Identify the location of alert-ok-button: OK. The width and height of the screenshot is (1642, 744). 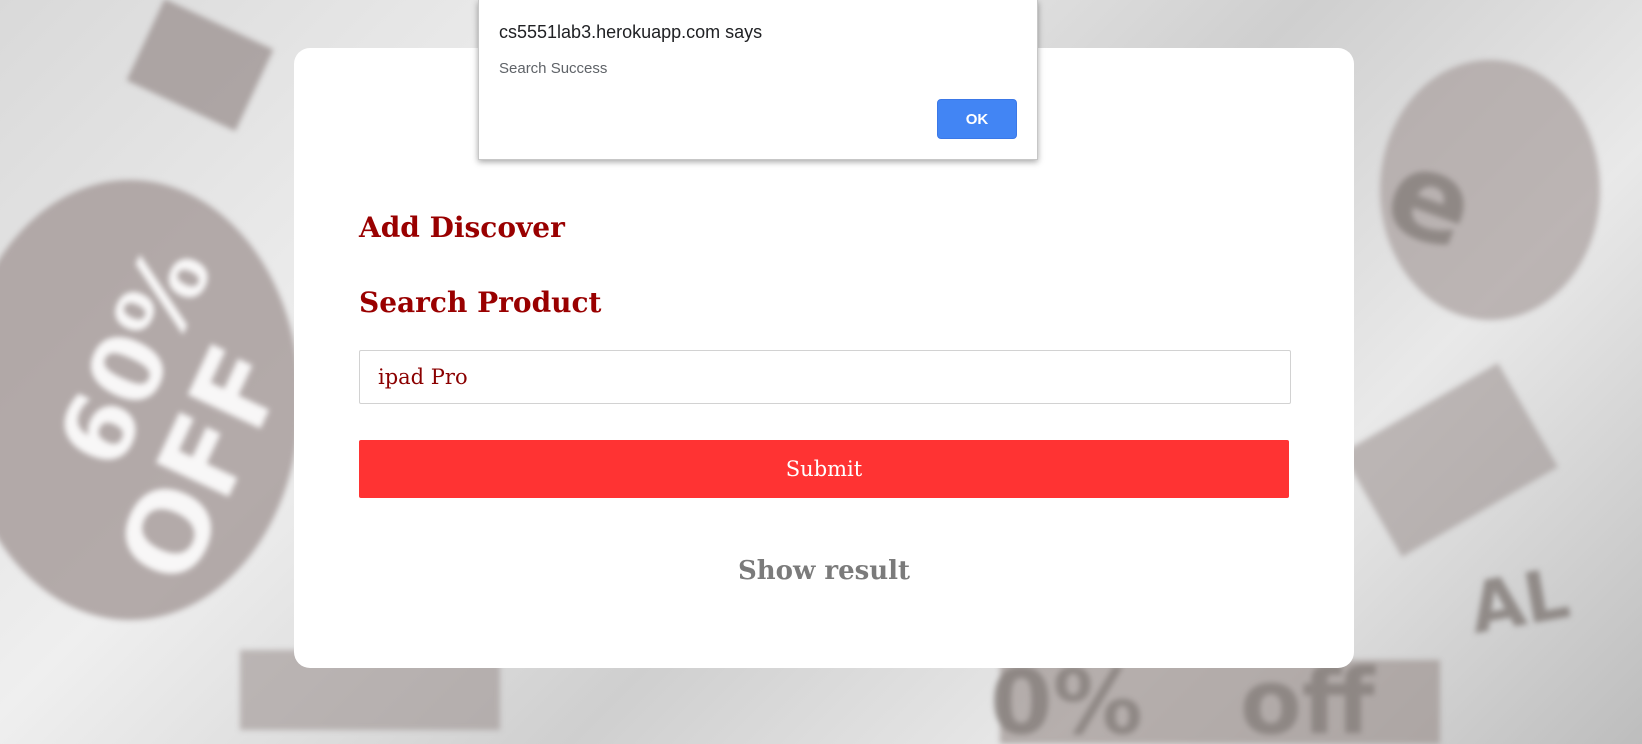
(977, 119).